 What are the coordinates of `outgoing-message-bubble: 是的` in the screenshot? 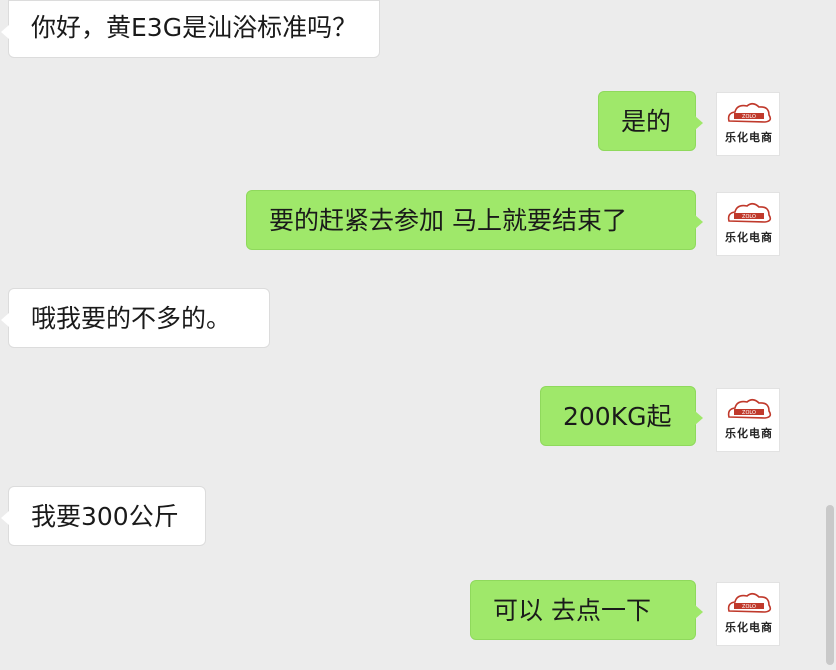 It's located at (650, 121).